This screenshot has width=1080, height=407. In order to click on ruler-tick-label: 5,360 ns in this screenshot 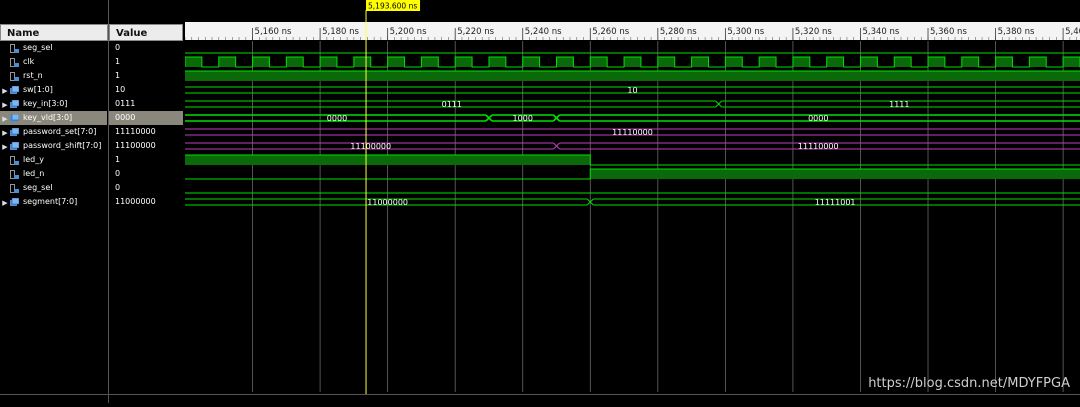, I will do `click(948, 32)`.